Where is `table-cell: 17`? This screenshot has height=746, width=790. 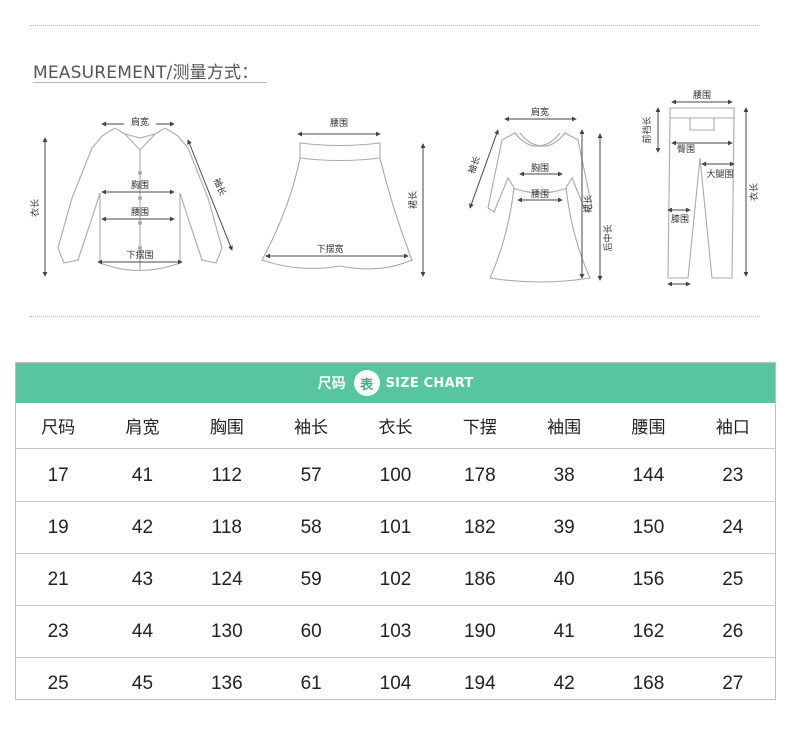 table-cell: 17 is located at coordinates (58, 475).